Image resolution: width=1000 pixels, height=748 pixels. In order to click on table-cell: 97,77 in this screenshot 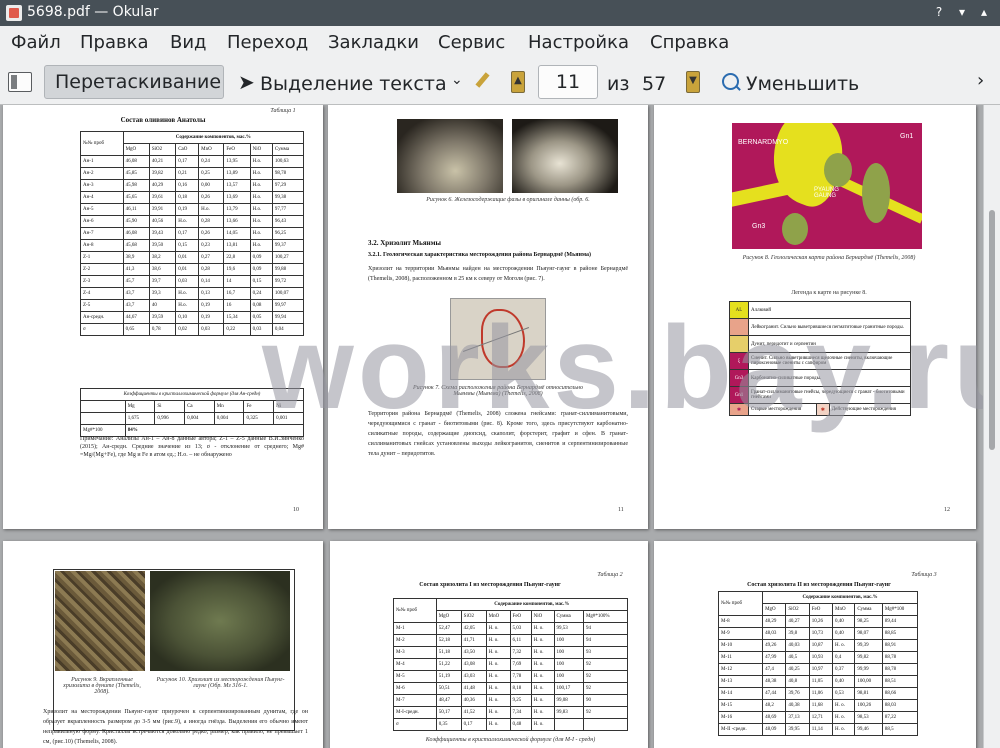, I will do `click(288, 209)`.